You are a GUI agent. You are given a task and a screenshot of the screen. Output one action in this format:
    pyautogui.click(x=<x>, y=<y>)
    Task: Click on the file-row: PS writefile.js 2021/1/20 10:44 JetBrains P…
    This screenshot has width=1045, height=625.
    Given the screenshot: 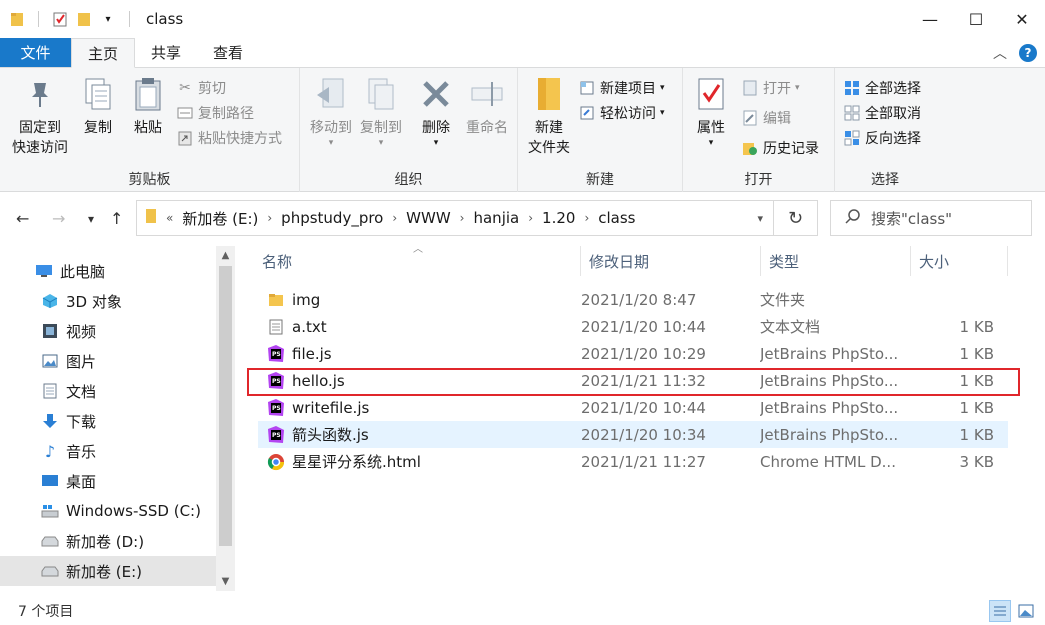 What is the action you would take?
    pyautogui.click(x=633, y=407)
    